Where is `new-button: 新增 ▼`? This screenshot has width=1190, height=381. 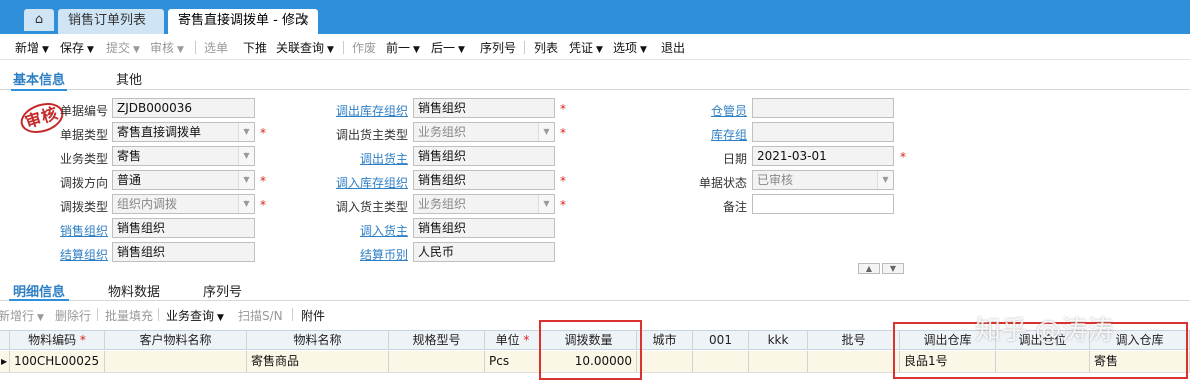
new-button: 新增 ▼ is located at coordinates (32, 47).